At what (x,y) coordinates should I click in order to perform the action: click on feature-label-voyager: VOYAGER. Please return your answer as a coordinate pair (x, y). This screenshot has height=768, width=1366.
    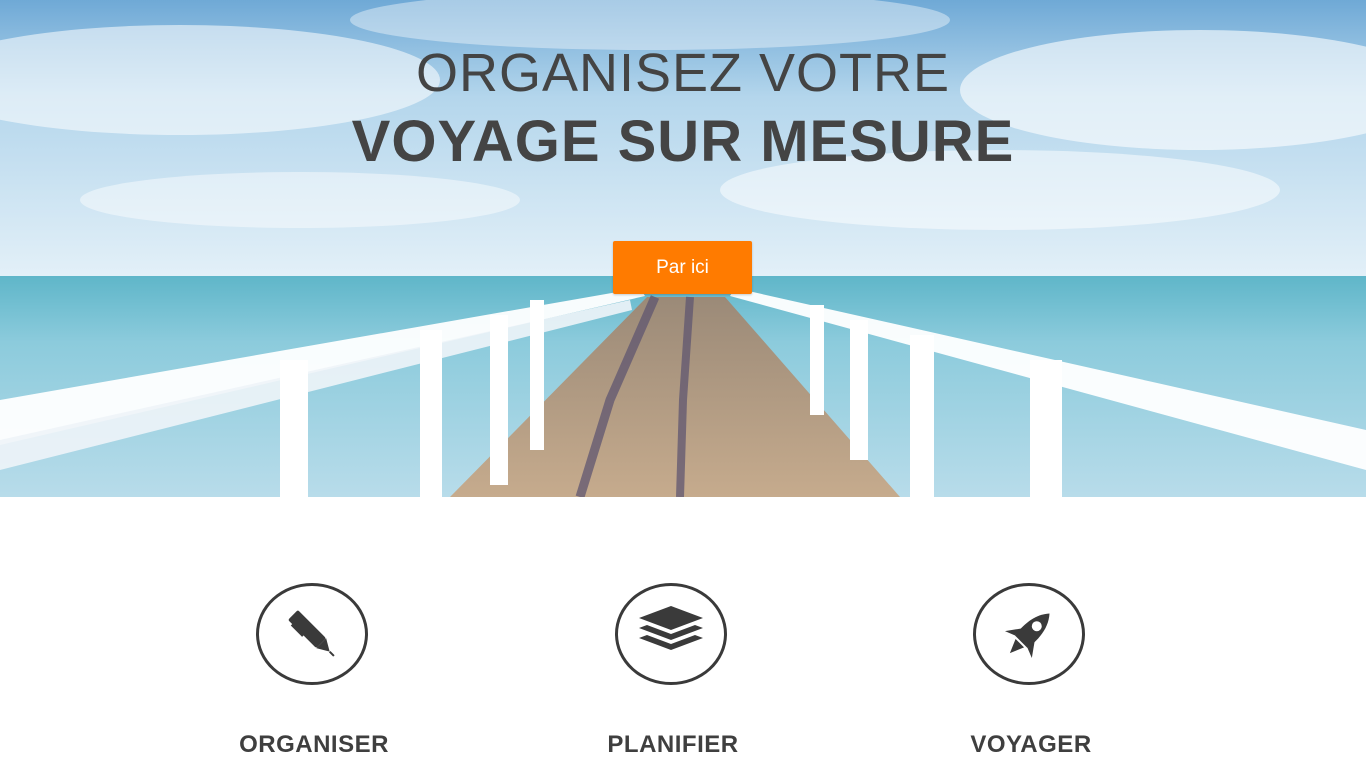
    Looking at the image, I should click on (1031, 744).